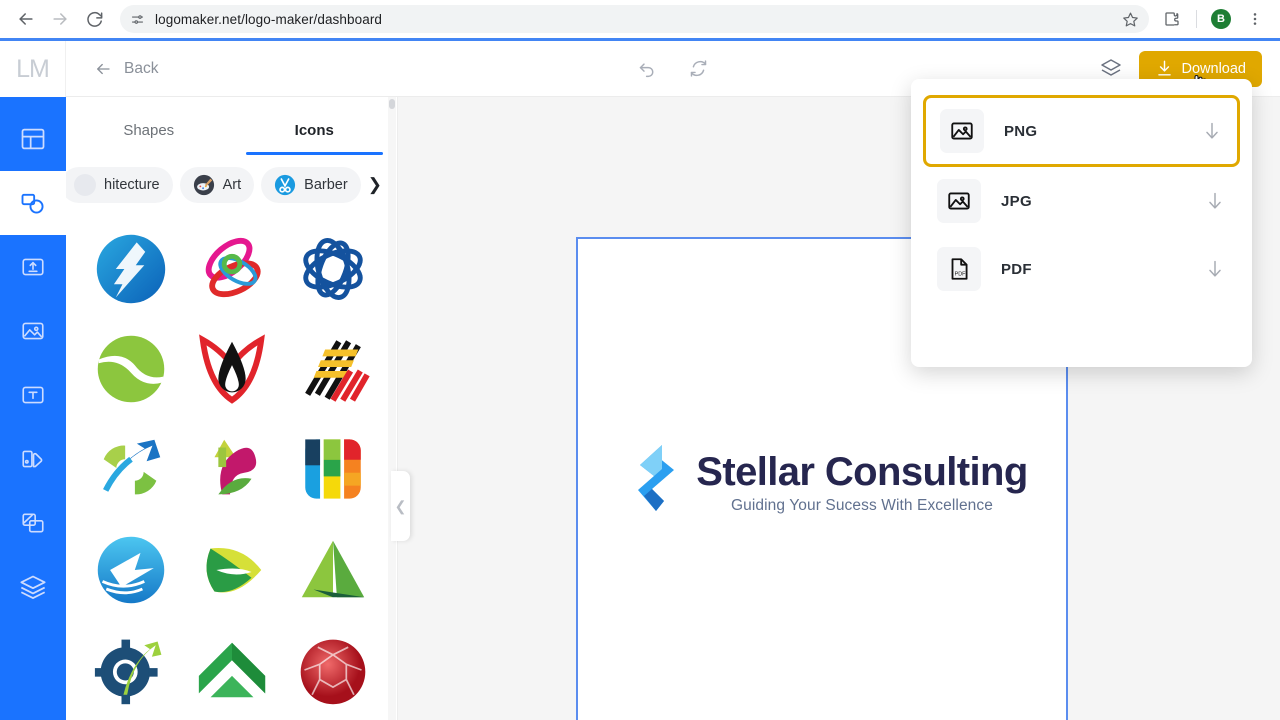 This screenshot has width=1280, height=720. I want to click on browser-toolbar: logomaker.net/logo-maker/dashboard B, so click(640, 19).